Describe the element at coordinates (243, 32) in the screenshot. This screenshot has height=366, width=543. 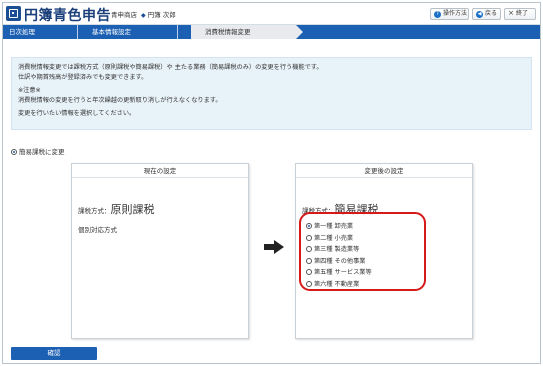
I see `breadcrumb-tax-info-change: 消費税情報変更` at that location.